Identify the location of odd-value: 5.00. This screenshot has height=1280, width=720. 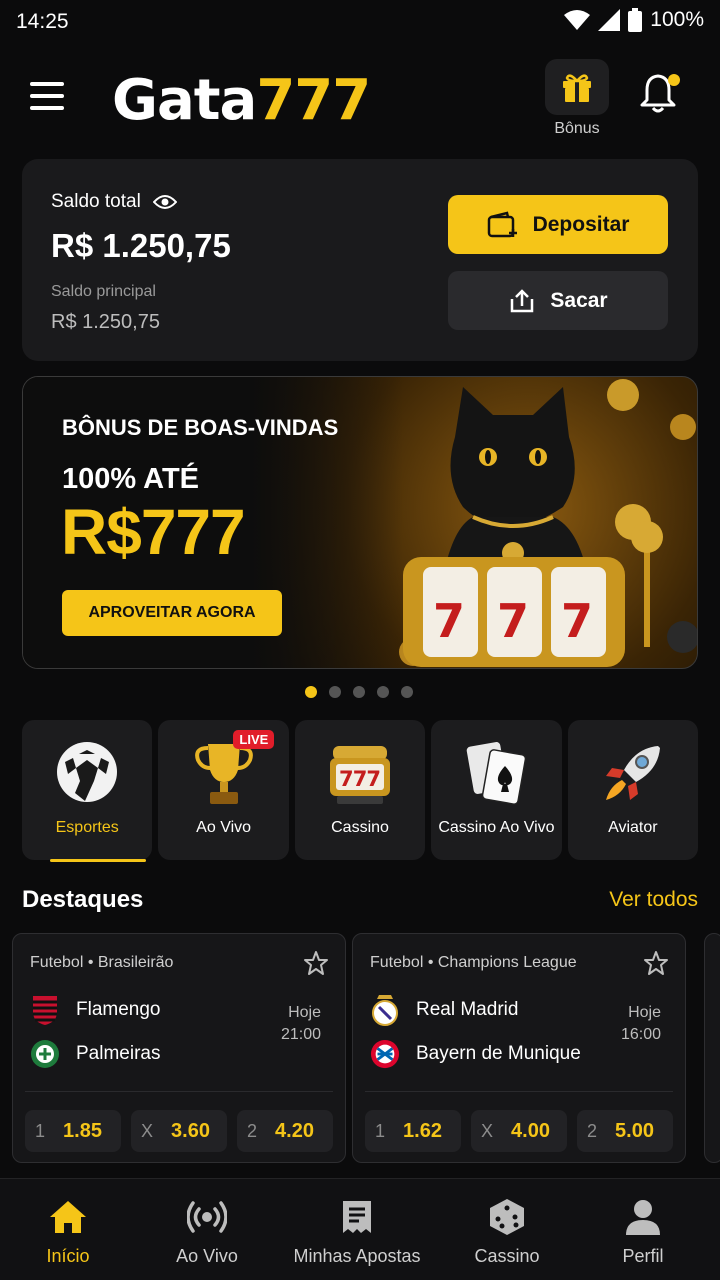
(634, 1130).